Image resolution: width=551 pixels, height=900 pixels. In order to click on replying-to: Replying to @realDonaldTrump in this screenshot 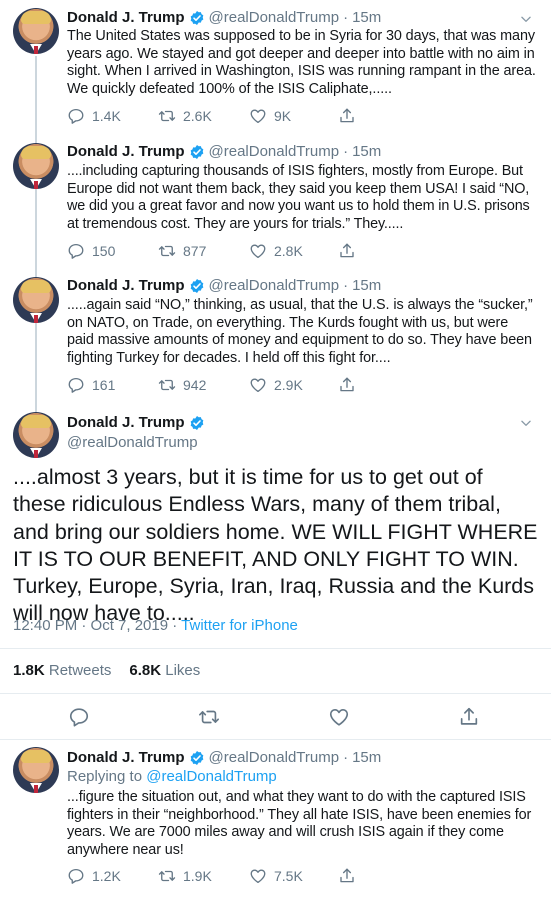, I will do `click(172, 776)`.